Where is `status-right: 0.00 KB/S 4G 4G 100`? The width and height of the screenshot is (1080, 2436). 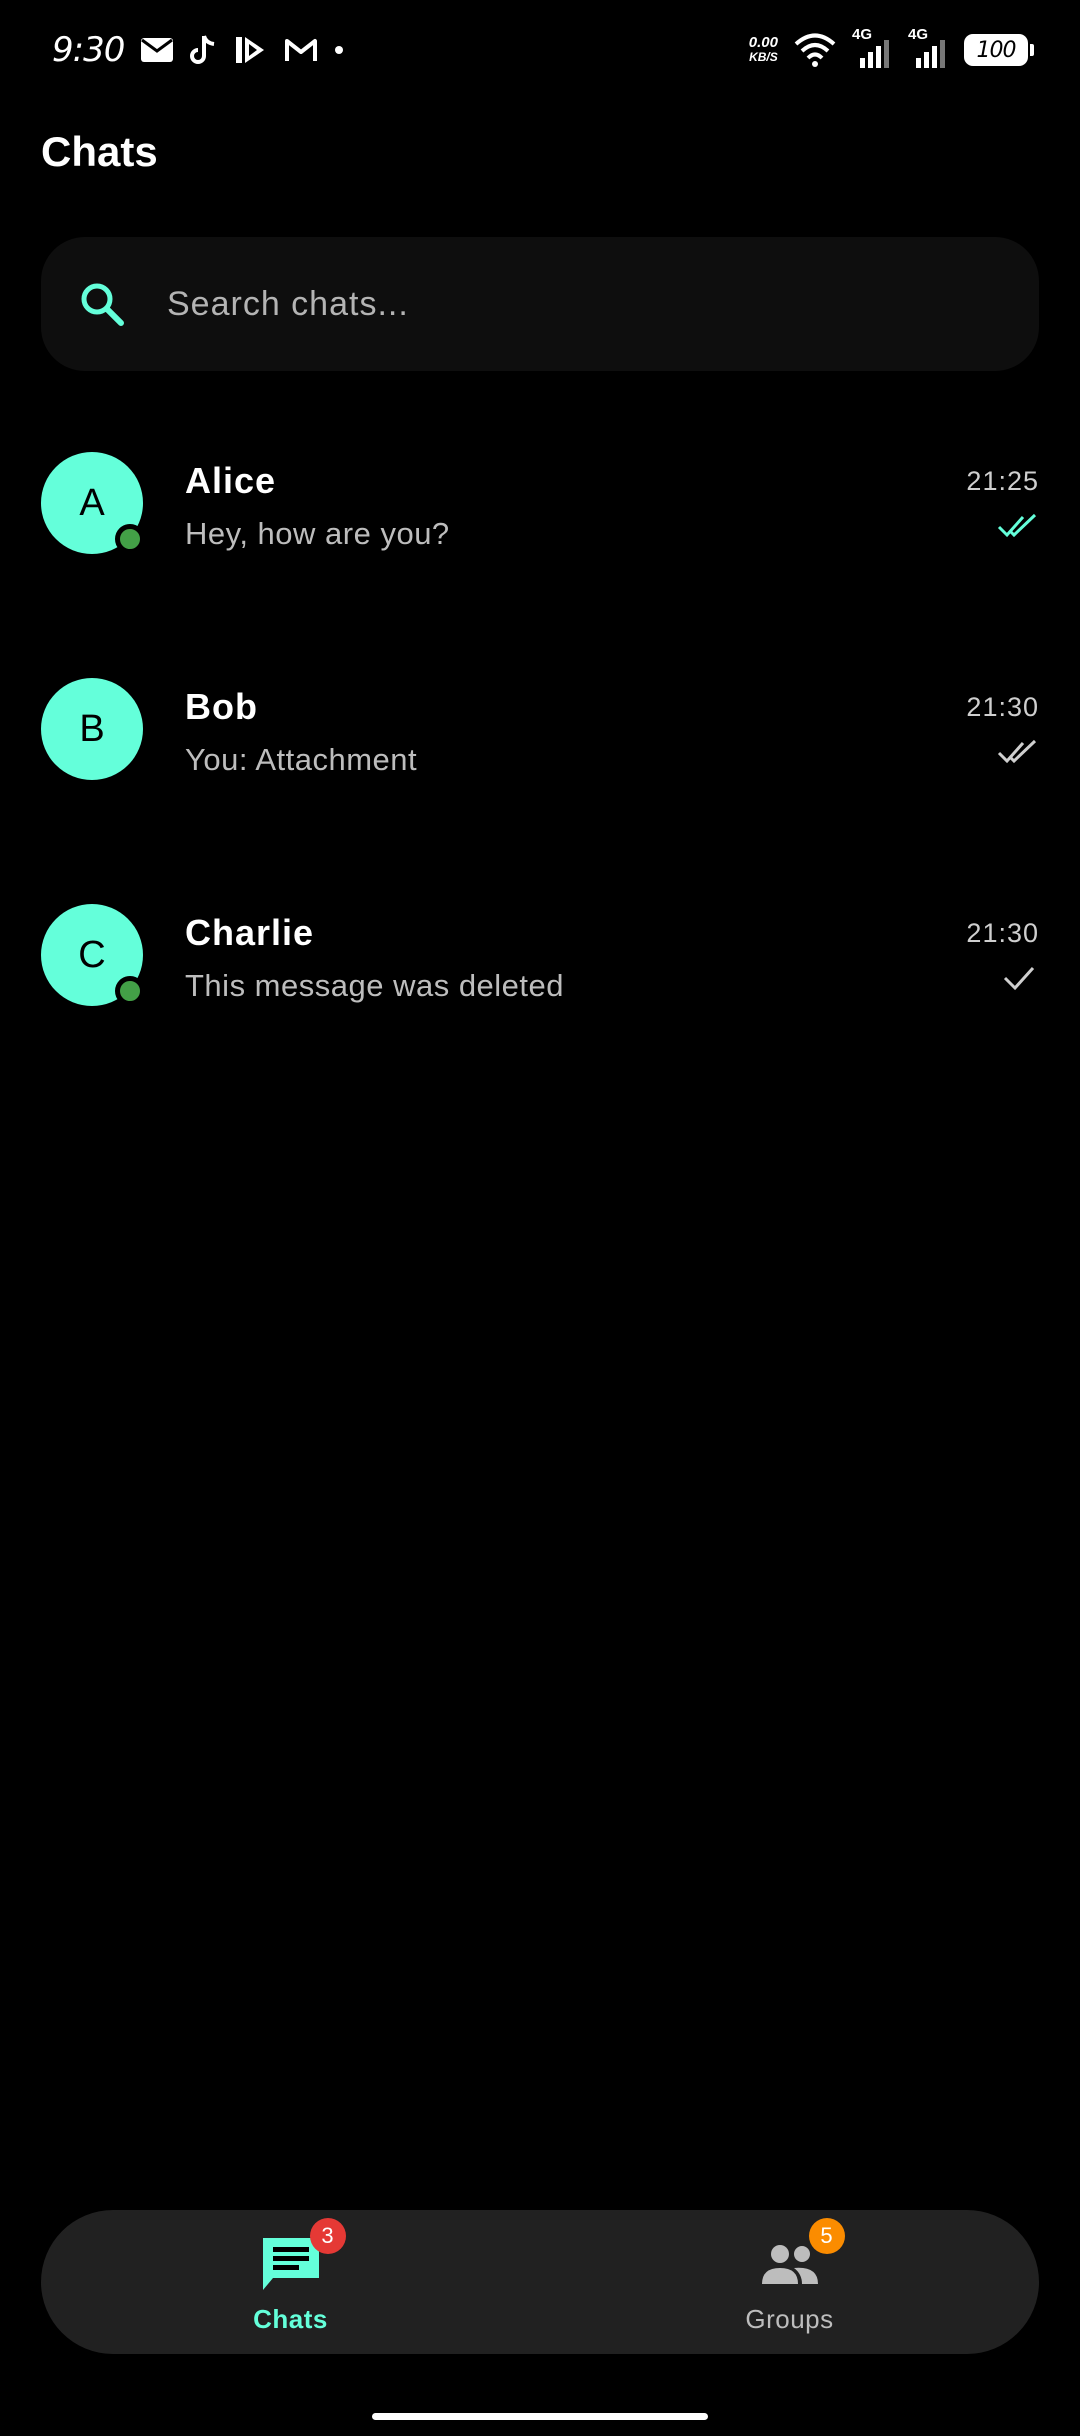
status-right: 0.00 KB/S 4G 4G 100 is located at coordinates (891, 48).